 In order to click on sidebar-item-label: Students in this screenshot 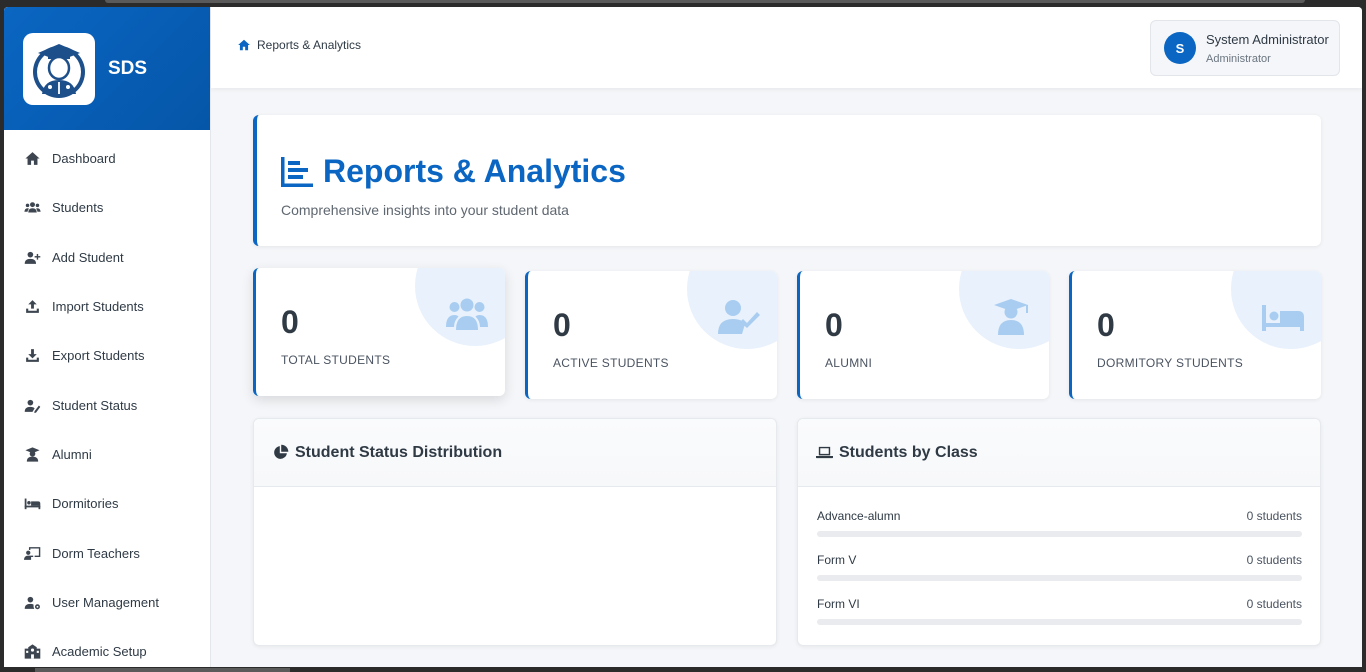, I will do `click(78, 208)`.